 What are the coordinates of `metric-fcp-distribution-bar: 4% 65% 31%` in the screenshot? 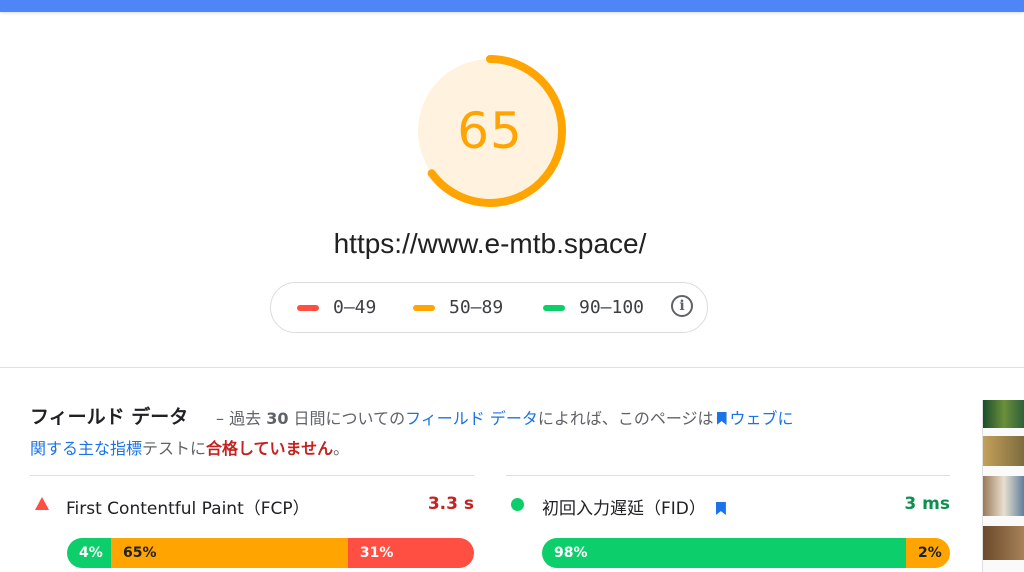 It's located at (270, 553).